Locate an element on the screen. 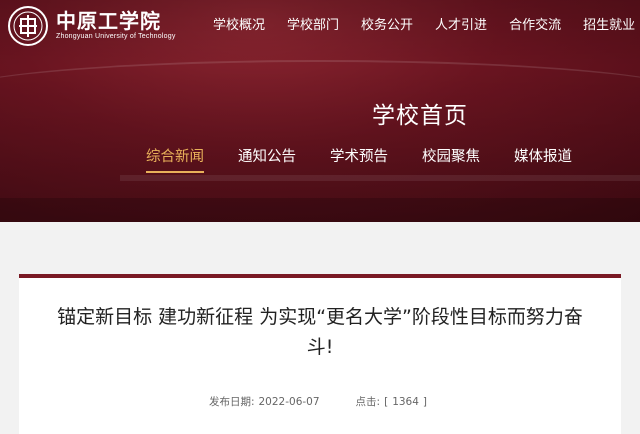  publish-date: 2022-06-07 is located at coordinates (289, 402).